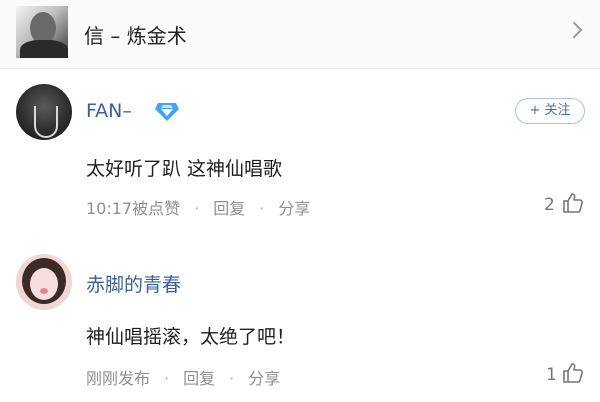 This screenshot has height=402, width=600. What do you see at coordinates (549, 205) in the screenshot?
I see `like-count: 2` at bounding box center [549, 205].